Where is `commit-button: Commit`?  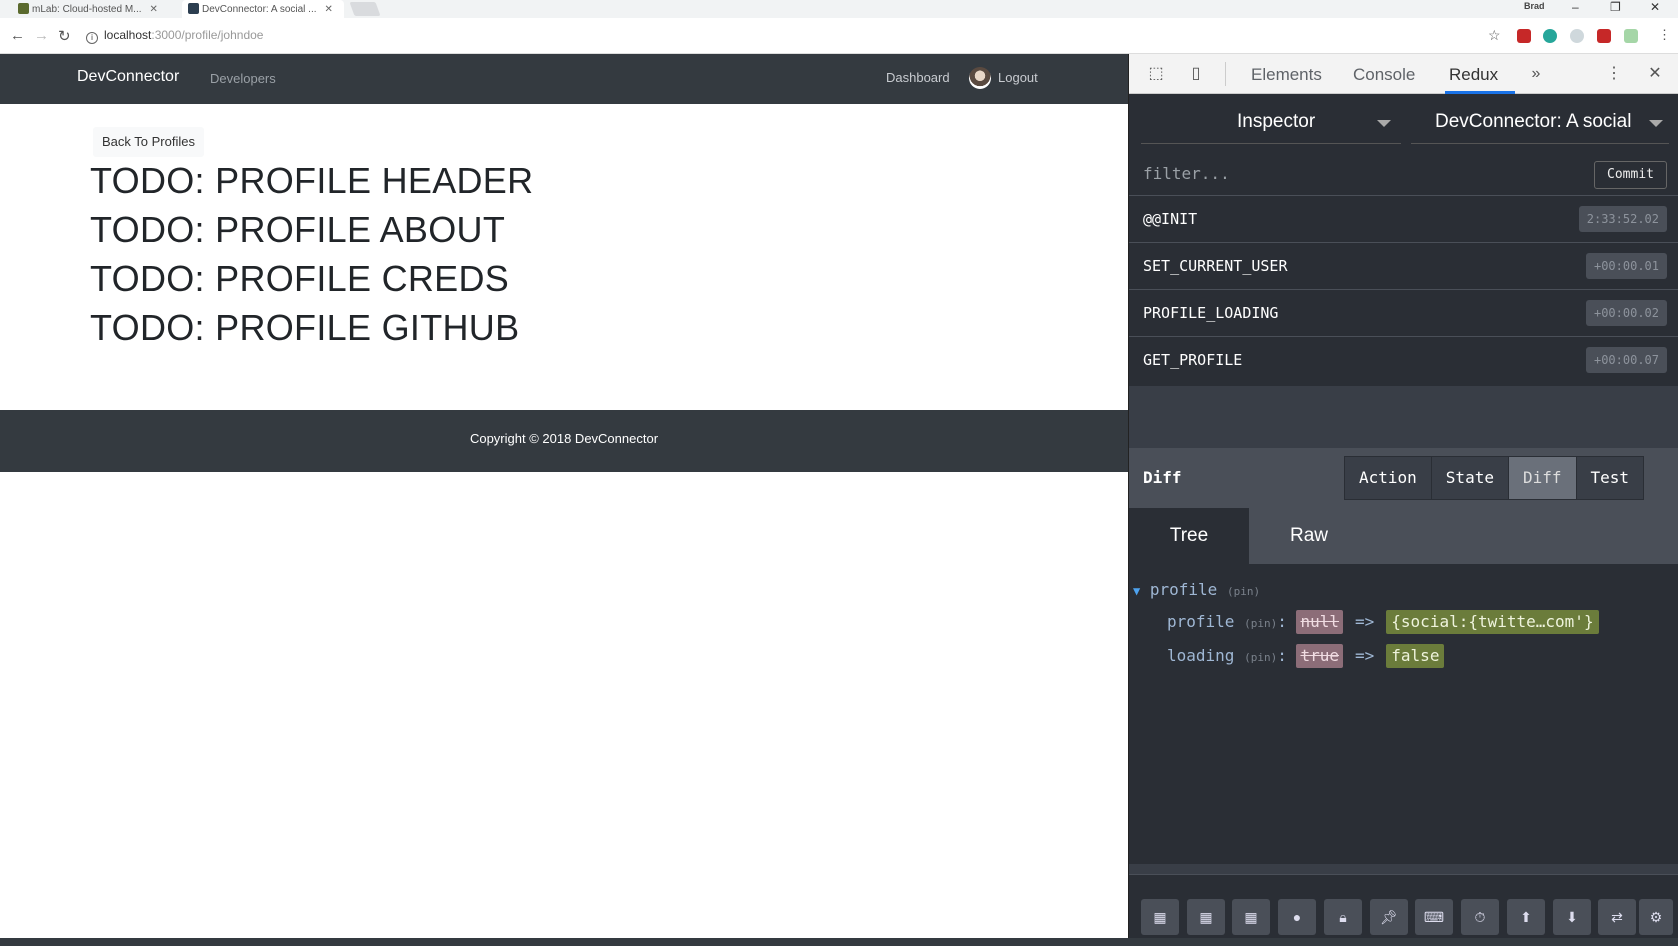
commit-button: Commit is located at coordinates (1630, 175).